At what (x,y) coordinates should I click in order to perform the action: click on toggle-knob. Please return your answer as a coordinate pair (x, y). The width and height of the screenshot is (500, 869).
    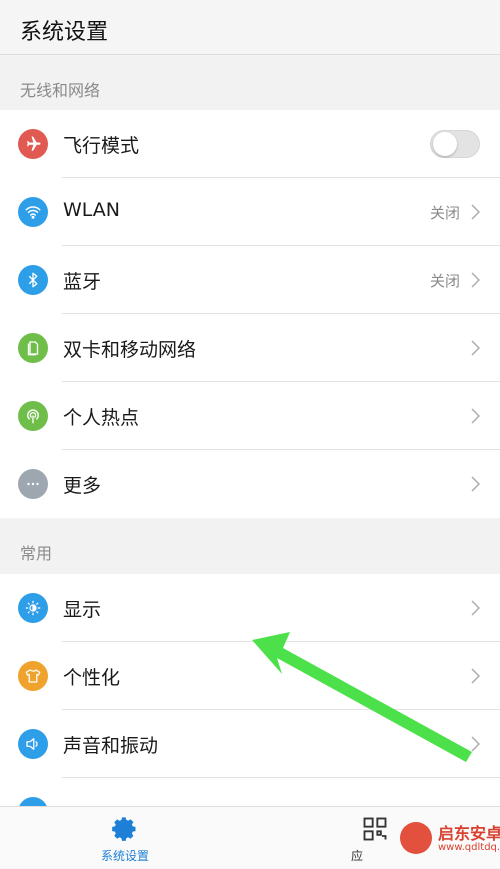
    Looking at the image, I should click on (445, 144).